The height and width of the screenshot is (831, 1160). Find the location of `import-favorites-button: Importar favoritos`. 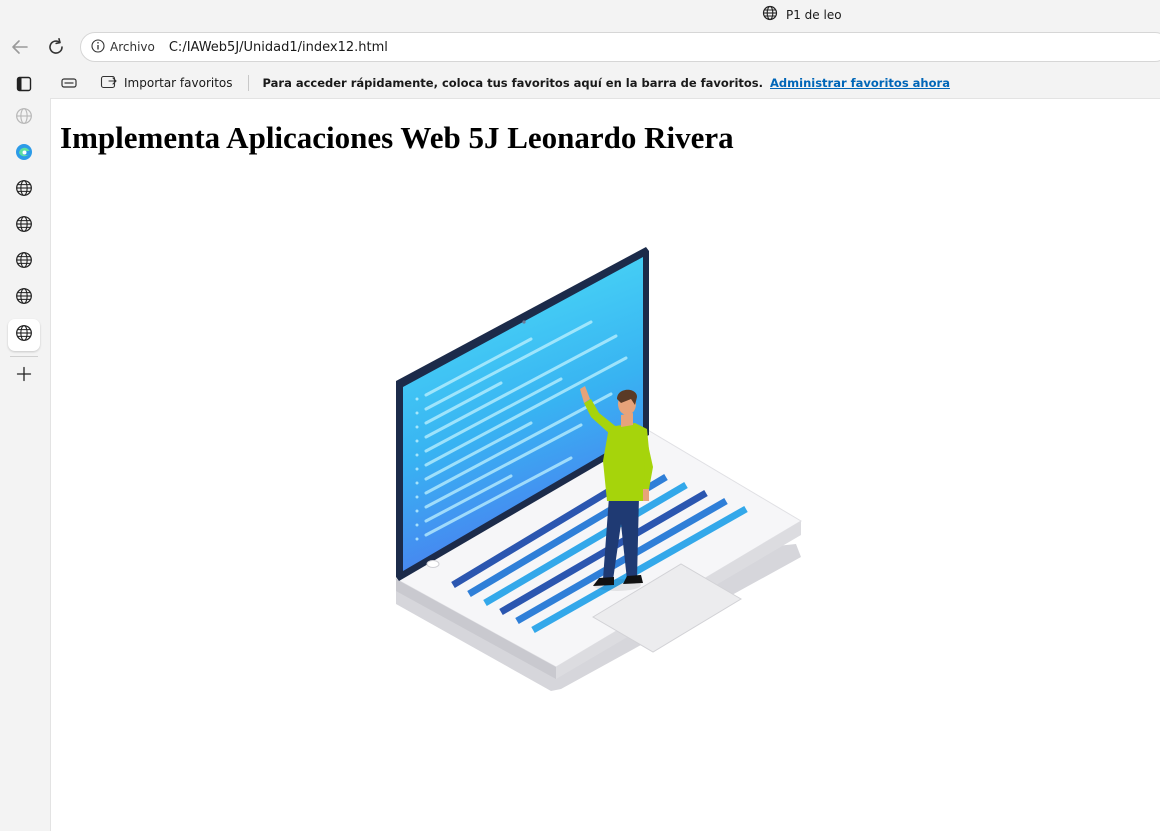

import-favorites-button: Importar favoritos is located at coordinates (166, 83).